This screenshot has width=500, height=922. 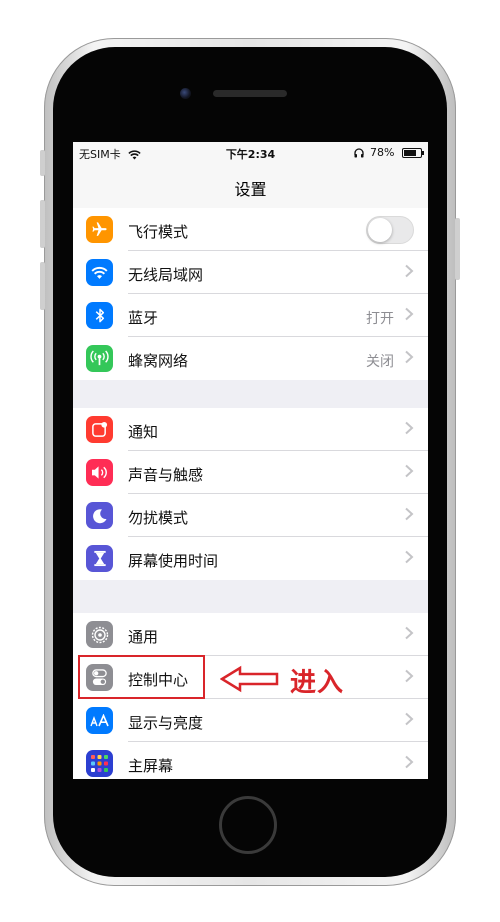 I want to click on airplane-mode-toggle, so click(x=390, y=230).